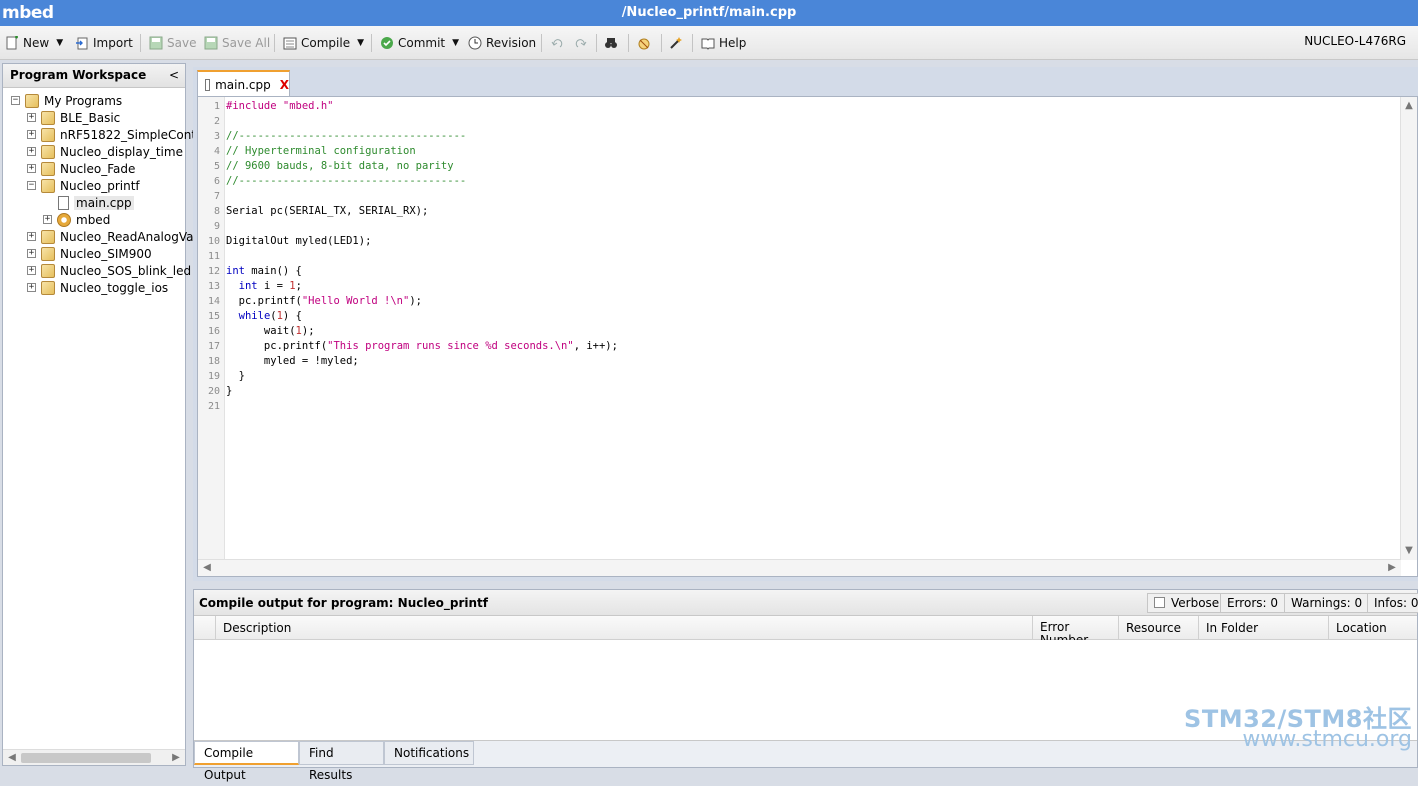 The image size is (1418, 786). Describe the element at coordinates (216, 181) in the screenshot. I see `line-number: 6` at that location.